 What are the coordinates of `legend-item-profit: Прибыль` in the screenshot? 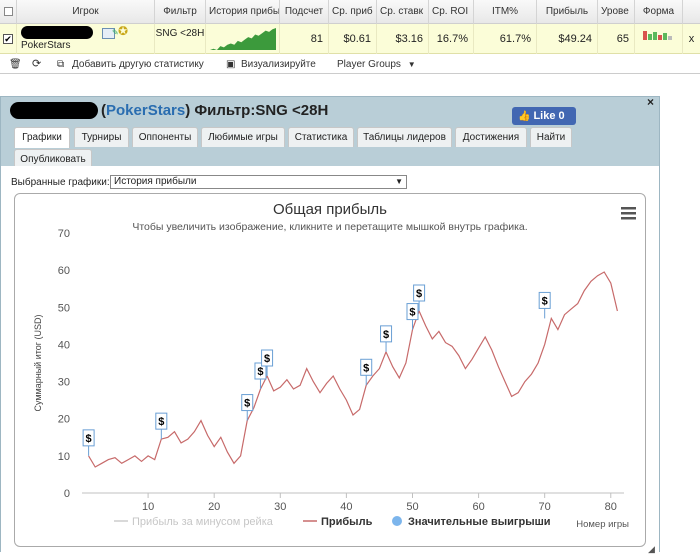 It's located at (338, 522).